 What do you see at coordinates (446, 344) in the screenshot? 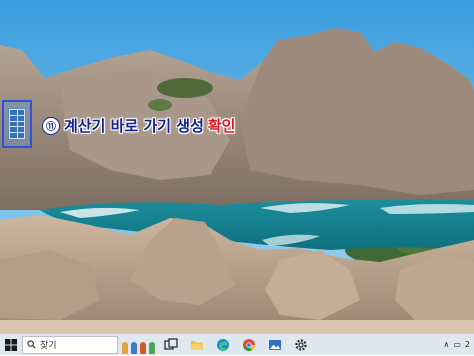
I see `chevron-up-icon: ∧` at bounding box center [446, 344].